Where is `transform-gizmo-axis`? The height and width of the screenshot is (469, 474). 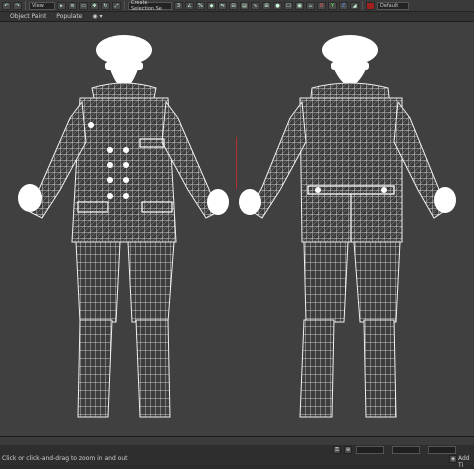
transform-gizmo-axis is located at coordinates (236, 163).